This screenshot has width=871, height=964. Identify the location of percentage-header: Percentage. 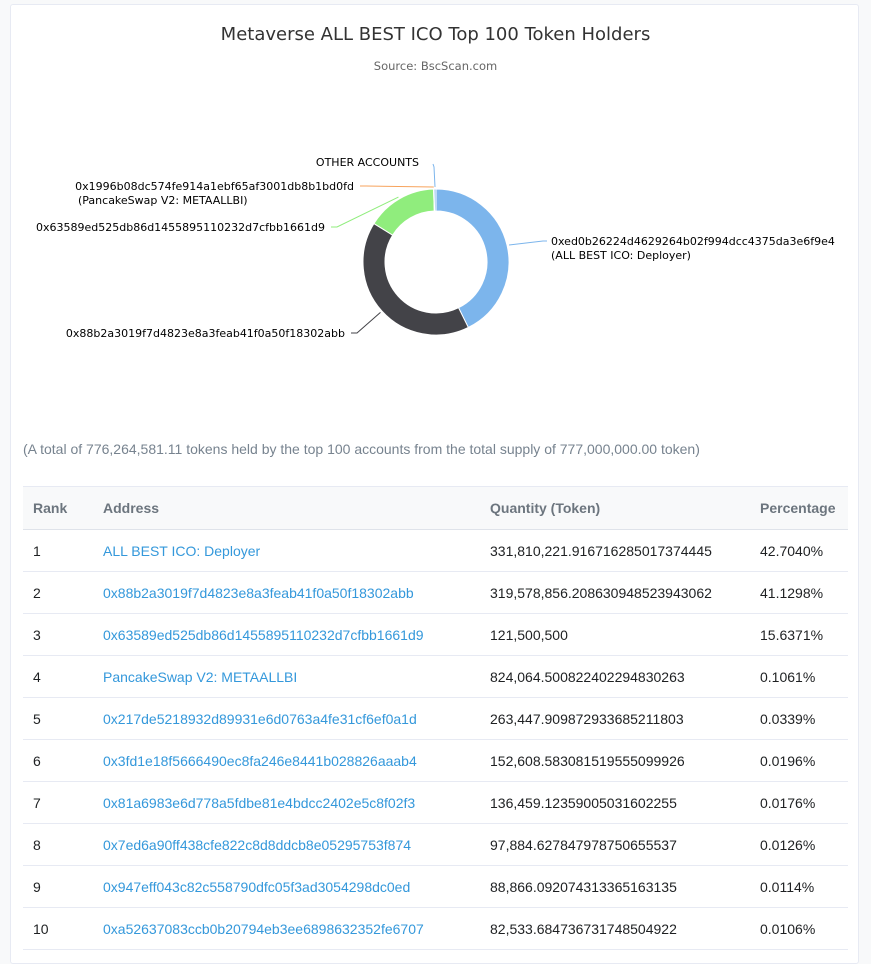
(799, 508).